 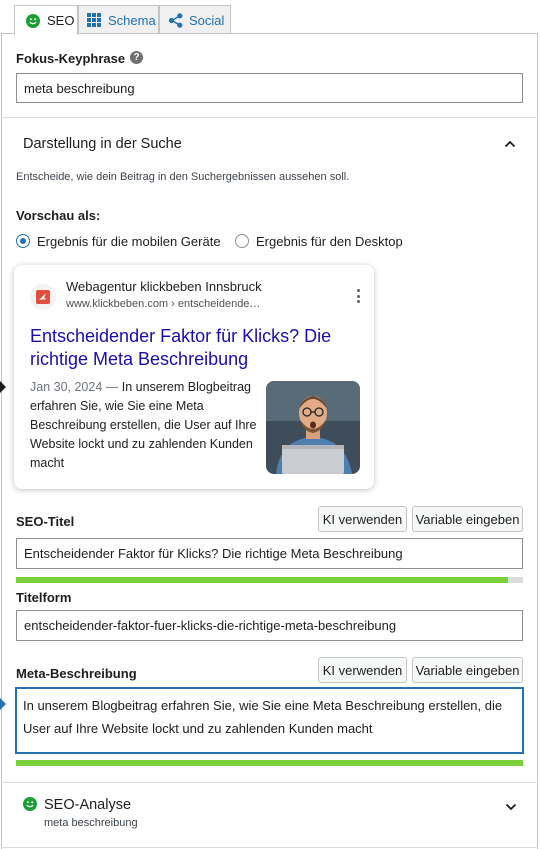 What do you see at coordinates (129, 241) in the screenshot?
I see `radio-mobile-label: Ergebnis für die mobilen Geräte` at bounding box center [129, 241].